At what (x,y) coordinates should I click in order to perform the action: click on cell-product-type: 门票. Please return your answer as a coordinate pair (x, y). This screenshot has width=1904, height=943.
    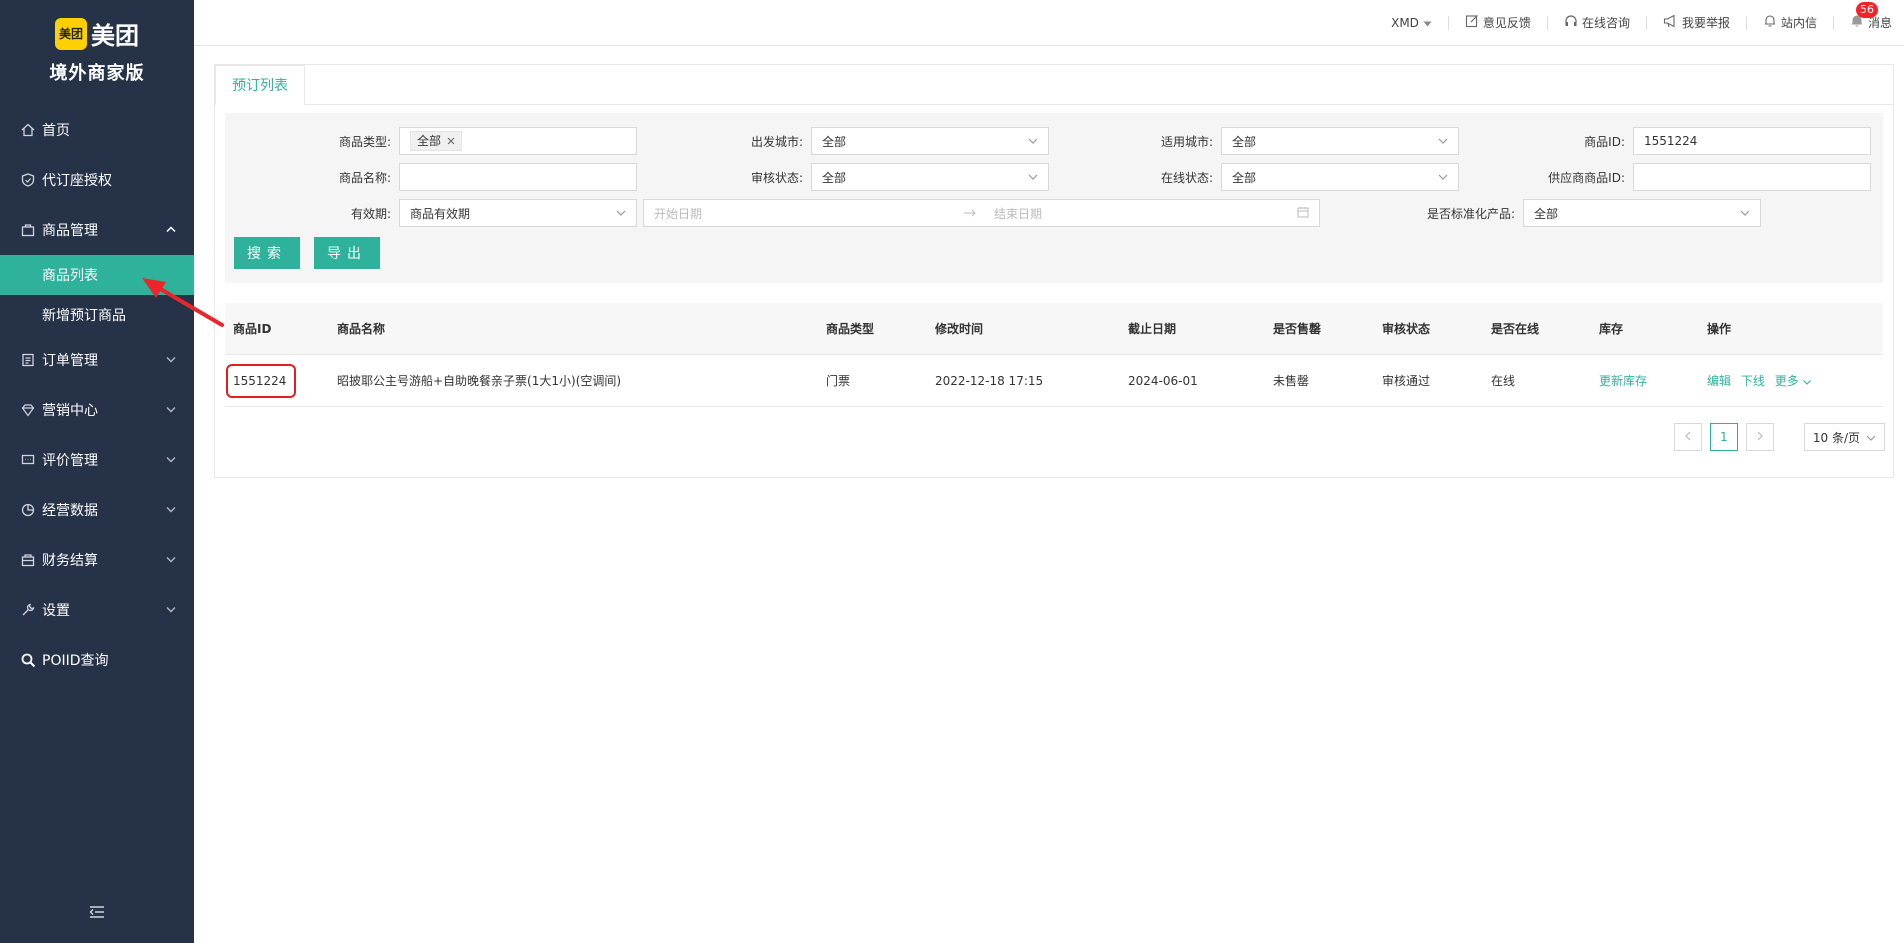
    Looking at the image, I should click on (838, 381).